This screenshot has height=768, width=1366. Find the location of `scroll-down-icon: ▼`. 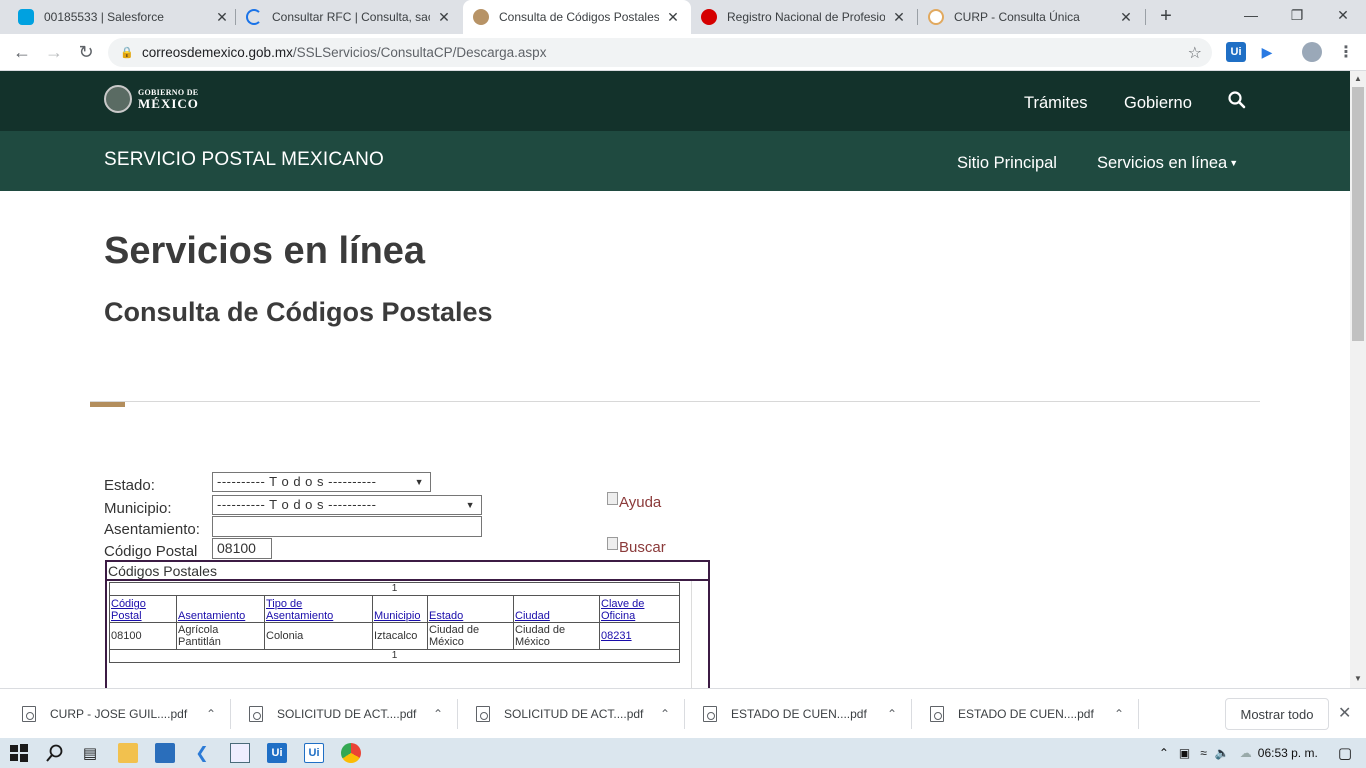

scroll-down-icon: ▼ is located at coordinates (1358, 678).